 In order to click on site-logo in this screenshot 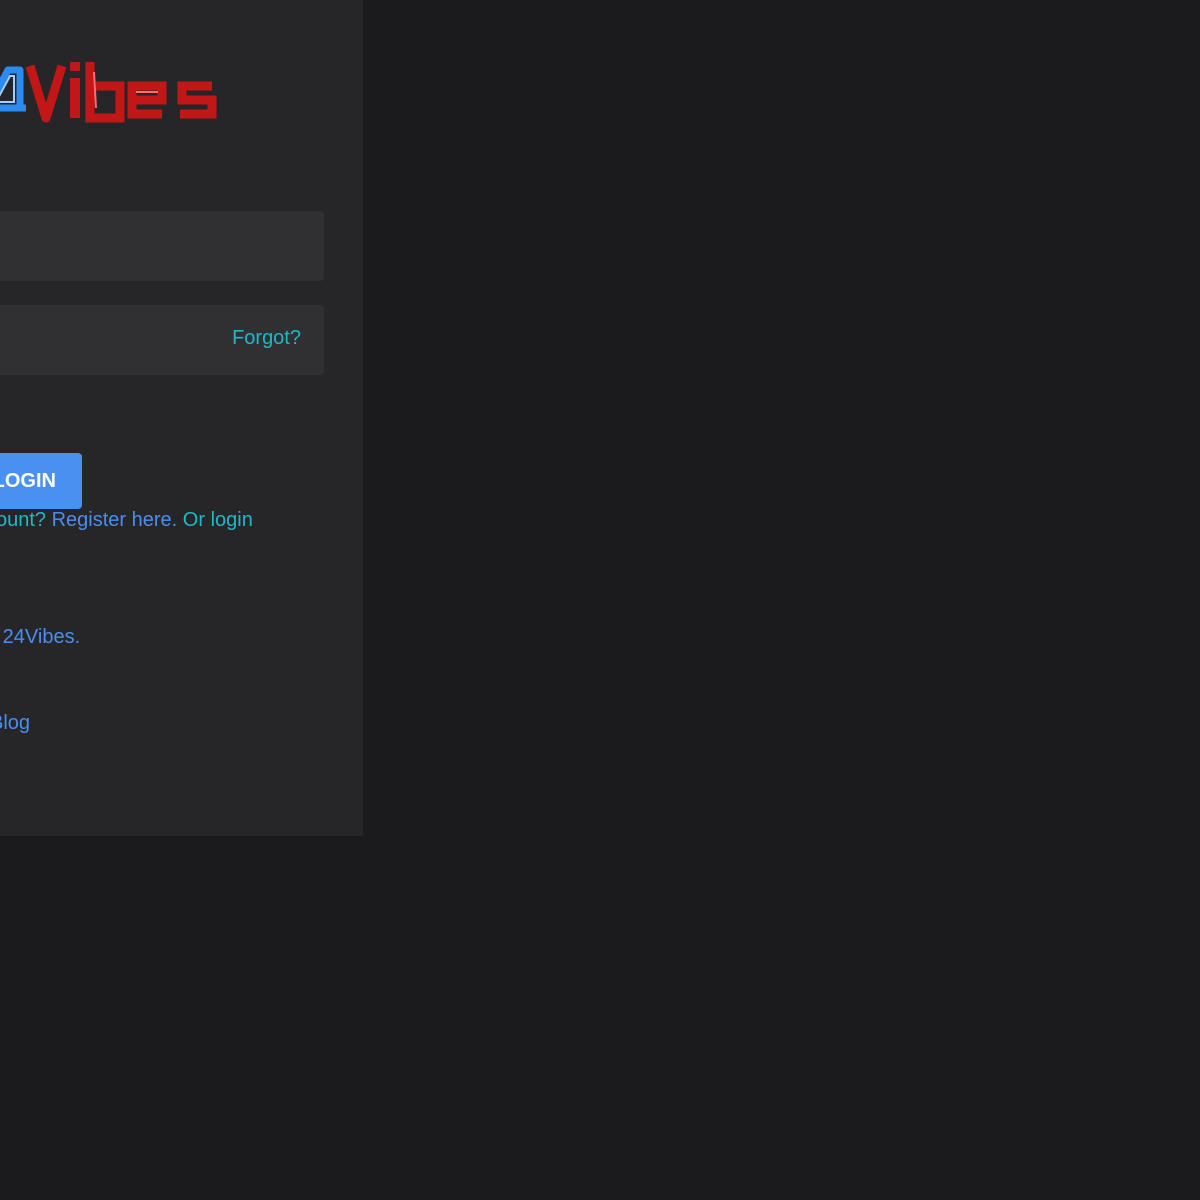, I will do `click(108, 92)`.